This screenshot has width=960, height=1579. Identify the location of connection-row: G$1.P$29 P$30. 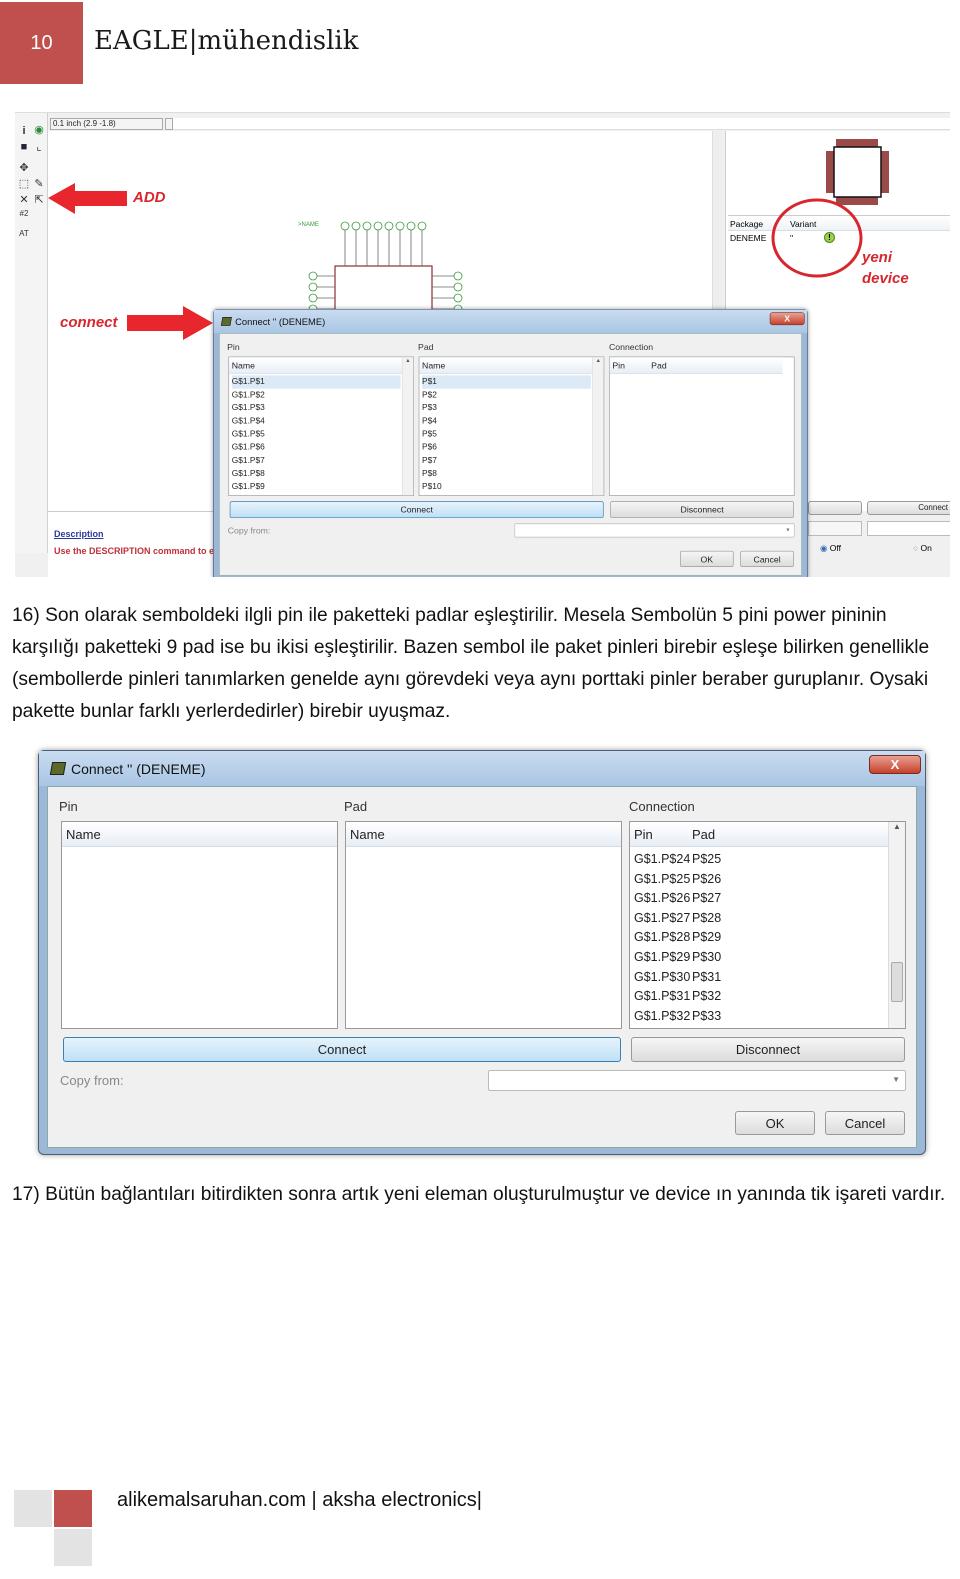
(677, 958).